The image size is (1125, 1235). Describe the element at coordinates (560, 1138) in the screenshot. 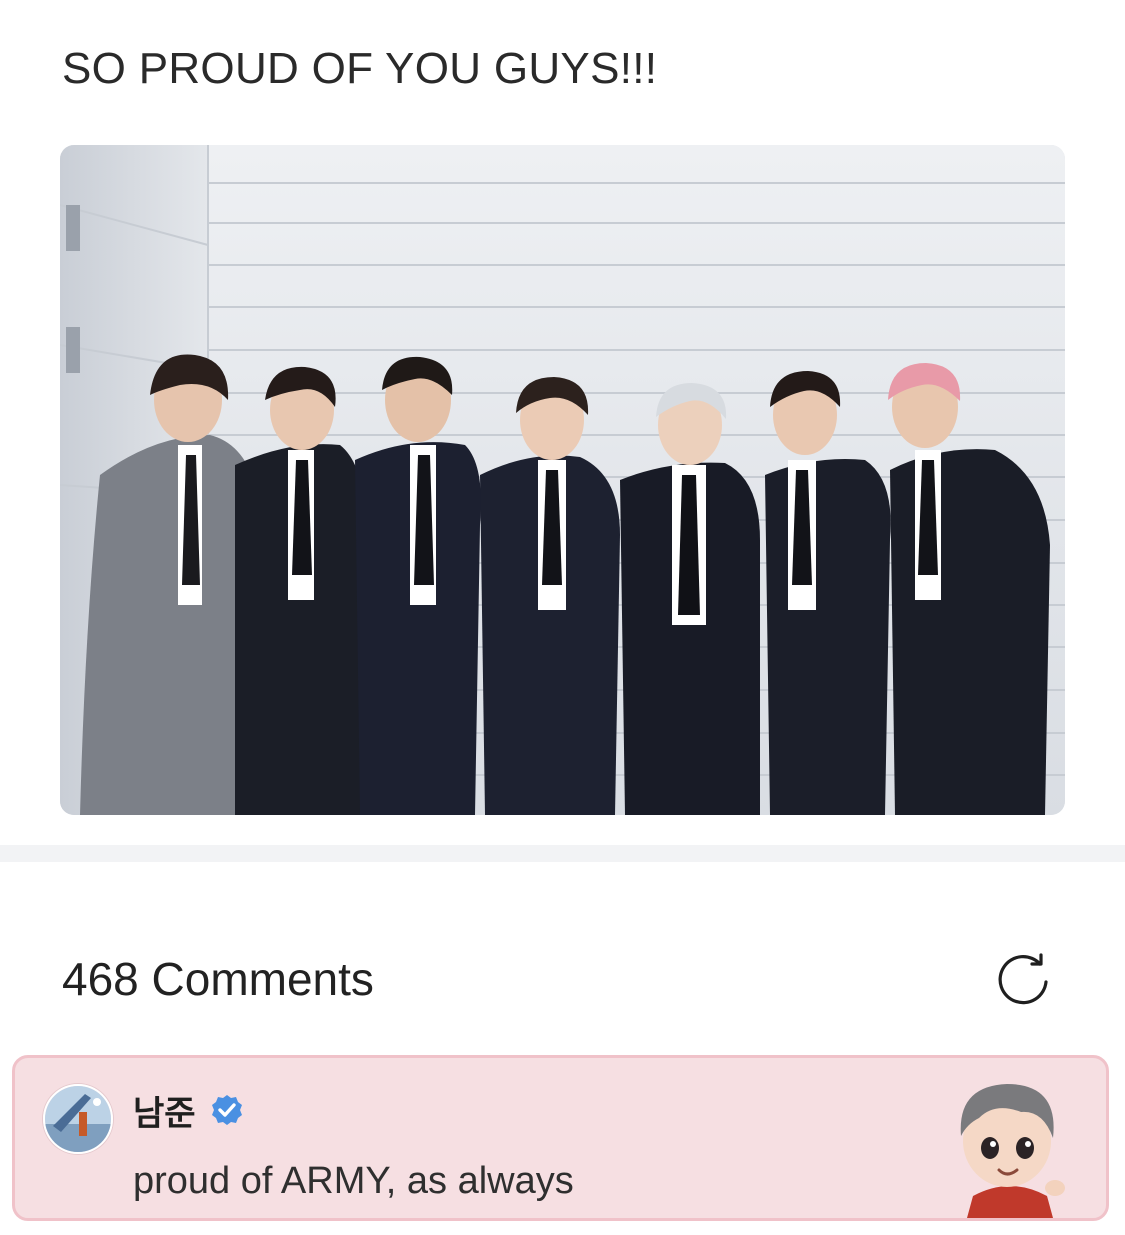

I see `comment-item: 남준 proud of ARMY, as always` at that location.